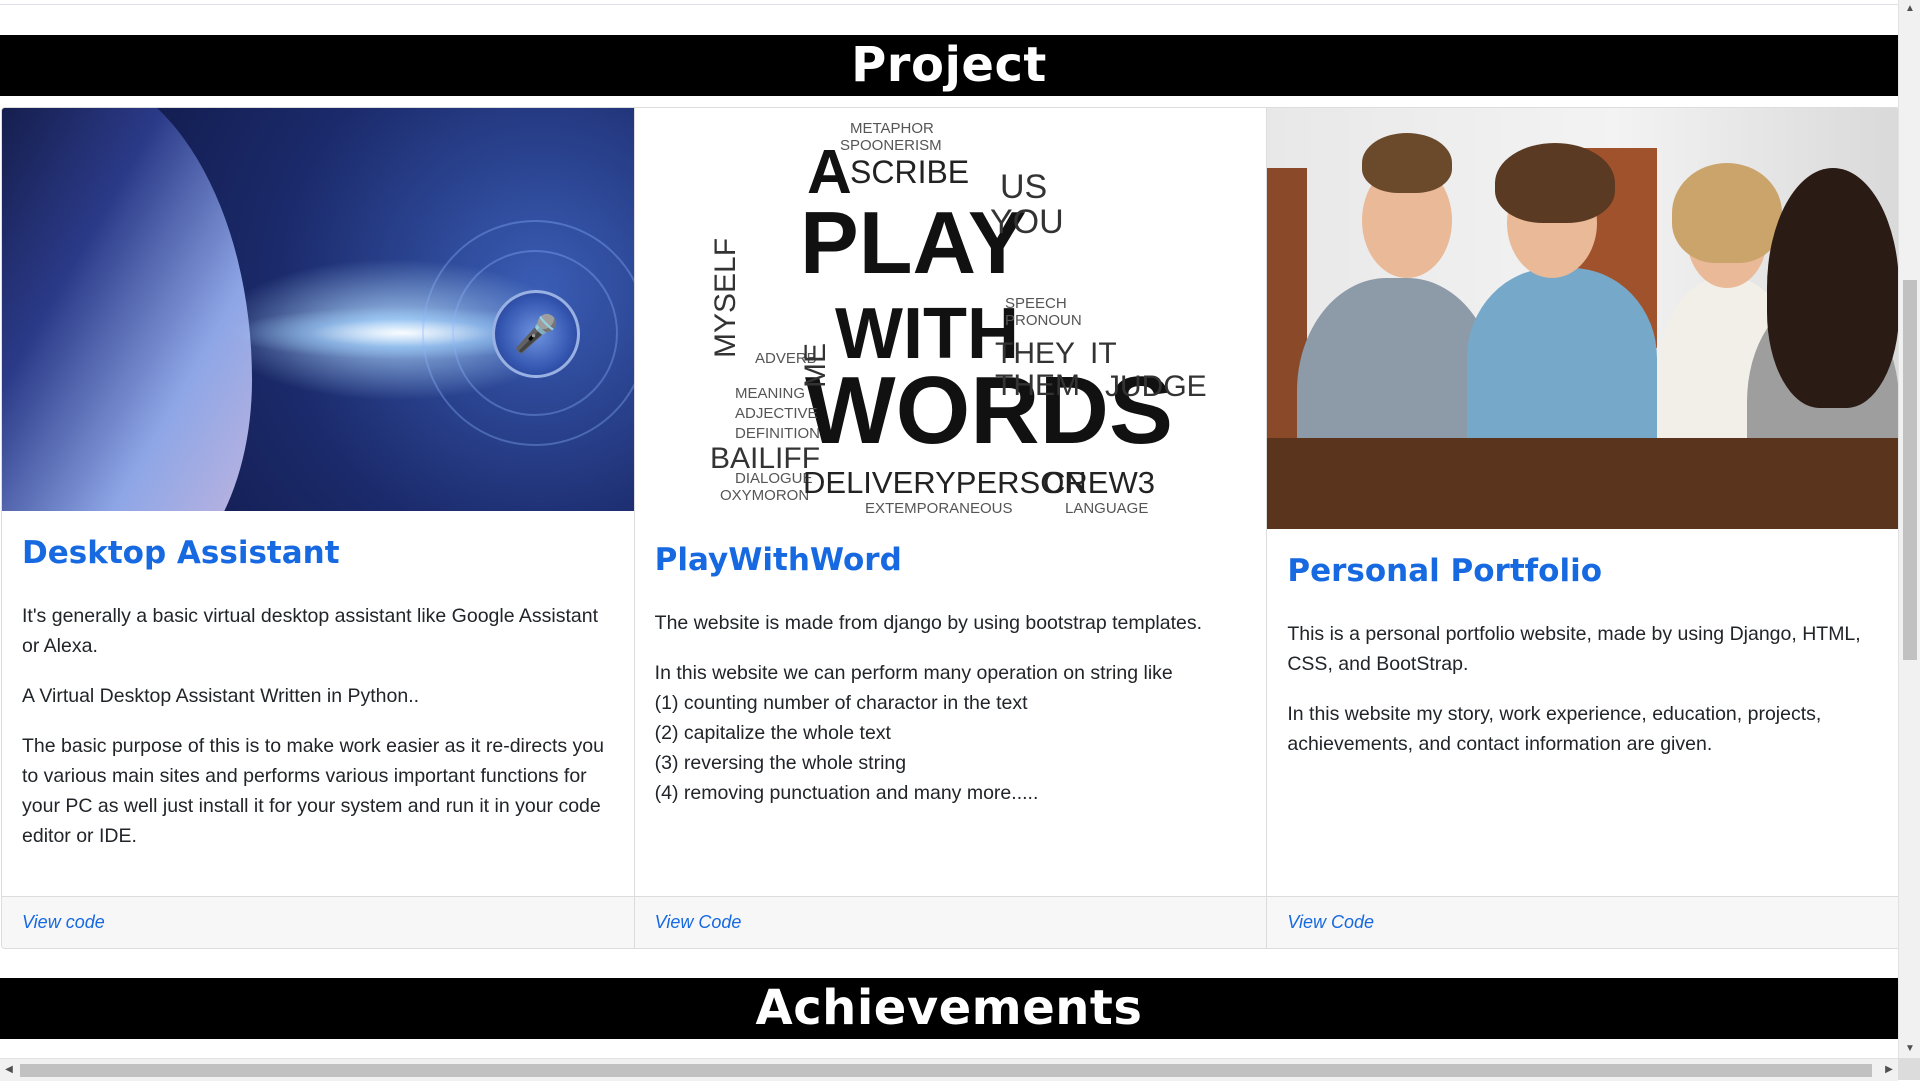  I want to click on project-section-title: Project, so click(949, 65).